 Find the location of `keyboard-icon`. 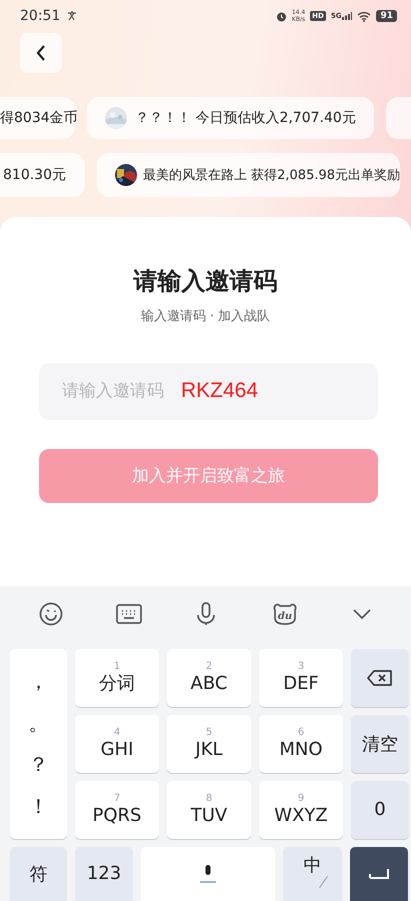

keyboard-icon is located at coordinates (129, 614).